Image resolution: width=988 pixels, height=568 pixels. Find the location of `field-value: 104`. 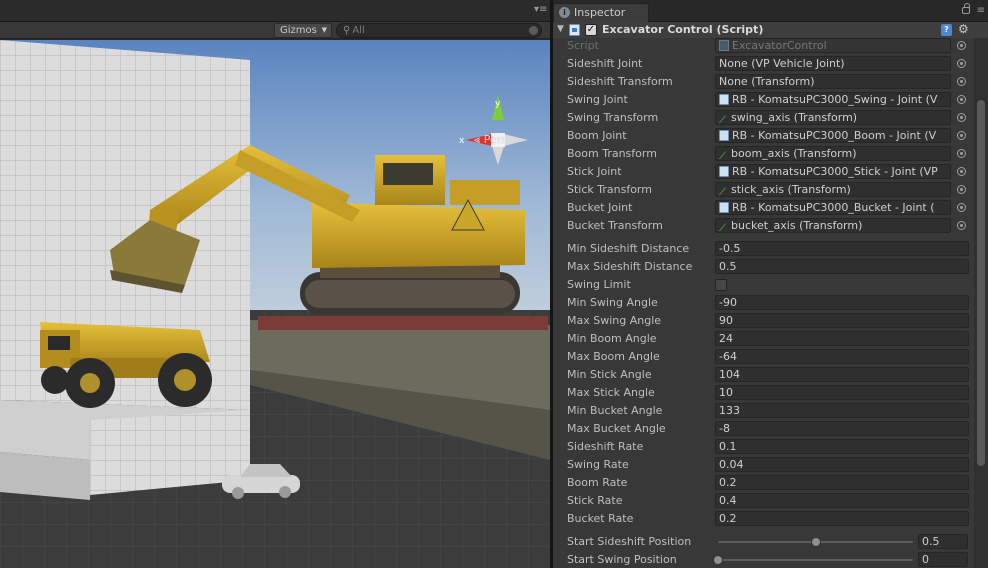

field-value: 104 is located at coordinates (729, 374).